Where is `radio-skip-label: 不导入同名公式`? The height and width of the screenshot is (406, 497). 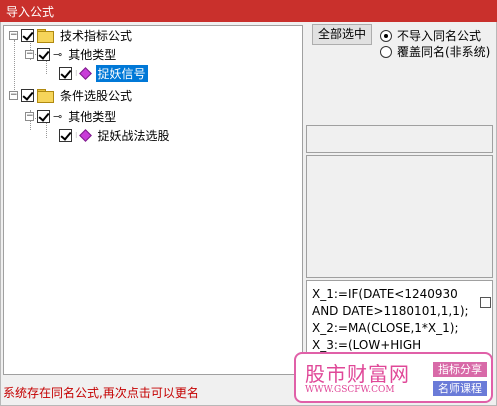 radio-skip-label: 不导入同名公式 is located at coordinates (439, 36).